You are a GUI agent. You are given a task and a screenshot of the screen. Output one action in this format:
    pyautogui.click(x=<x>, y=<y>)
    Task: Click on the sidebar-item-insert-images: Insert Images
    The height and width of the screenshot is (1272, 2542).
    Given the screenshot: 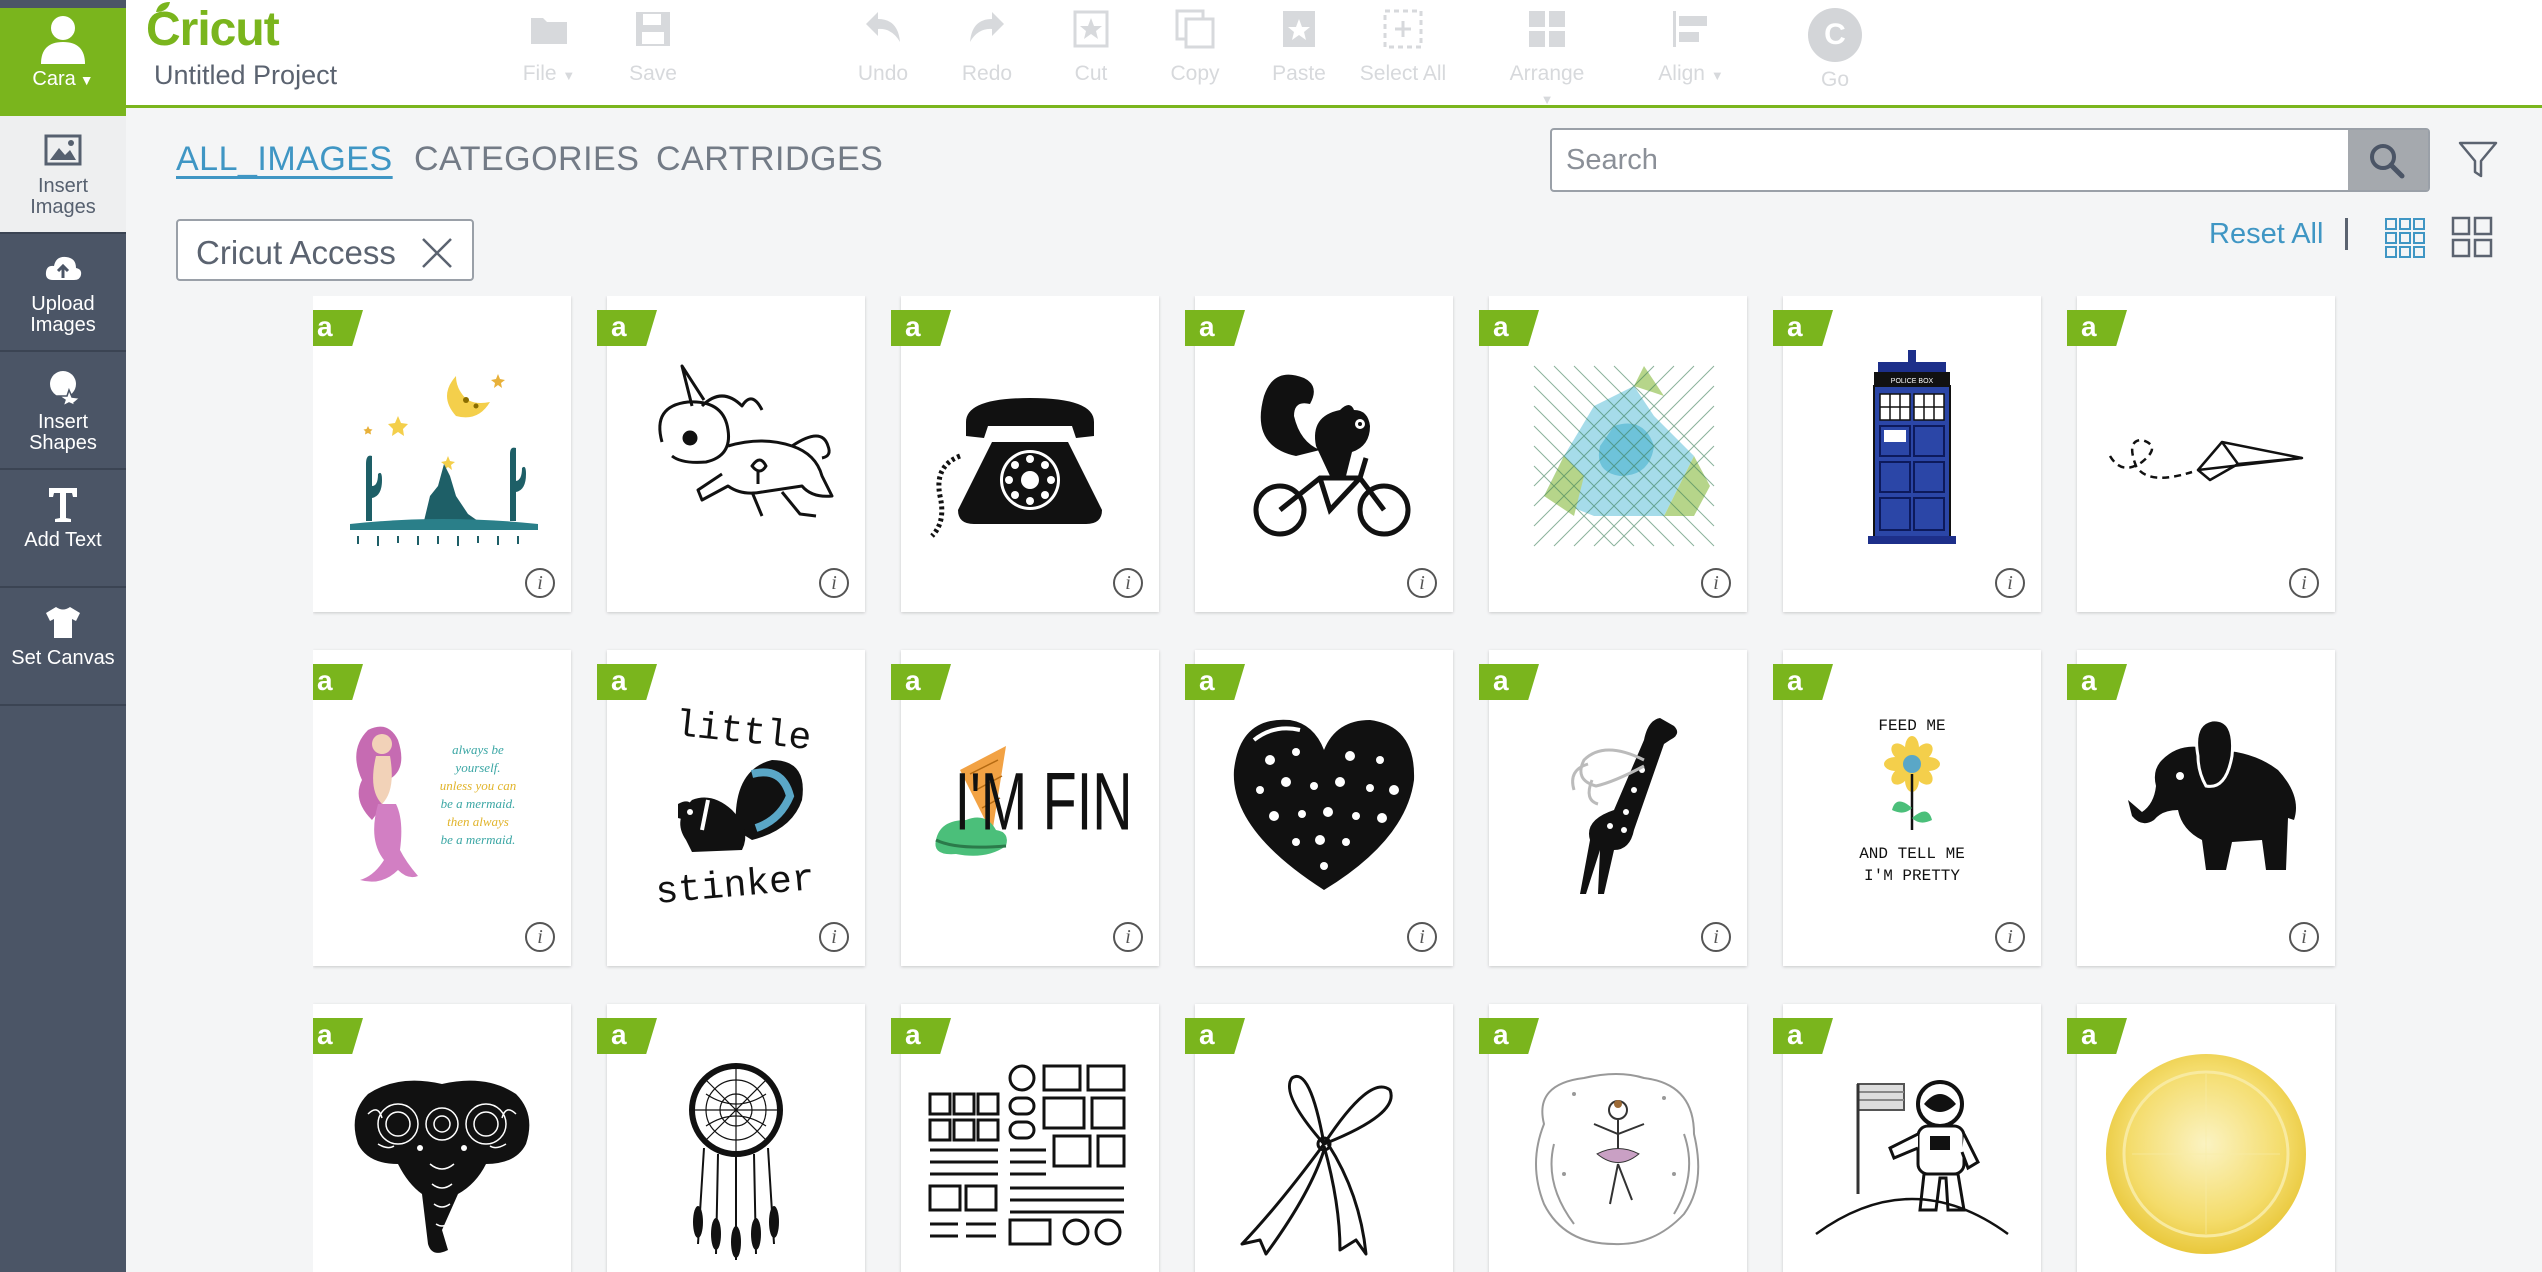 What is the action you would take?
    pyautogui.click(x=63, y=175)
    